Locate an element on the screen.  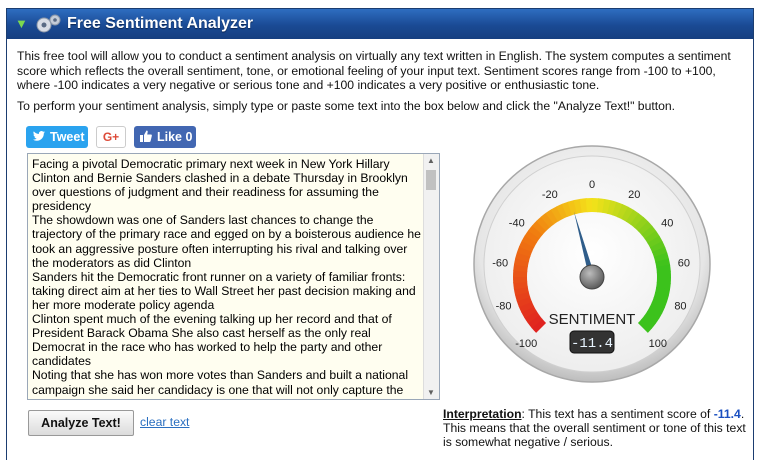
google-plus-label: G+ is located at coordinates (111, 137).